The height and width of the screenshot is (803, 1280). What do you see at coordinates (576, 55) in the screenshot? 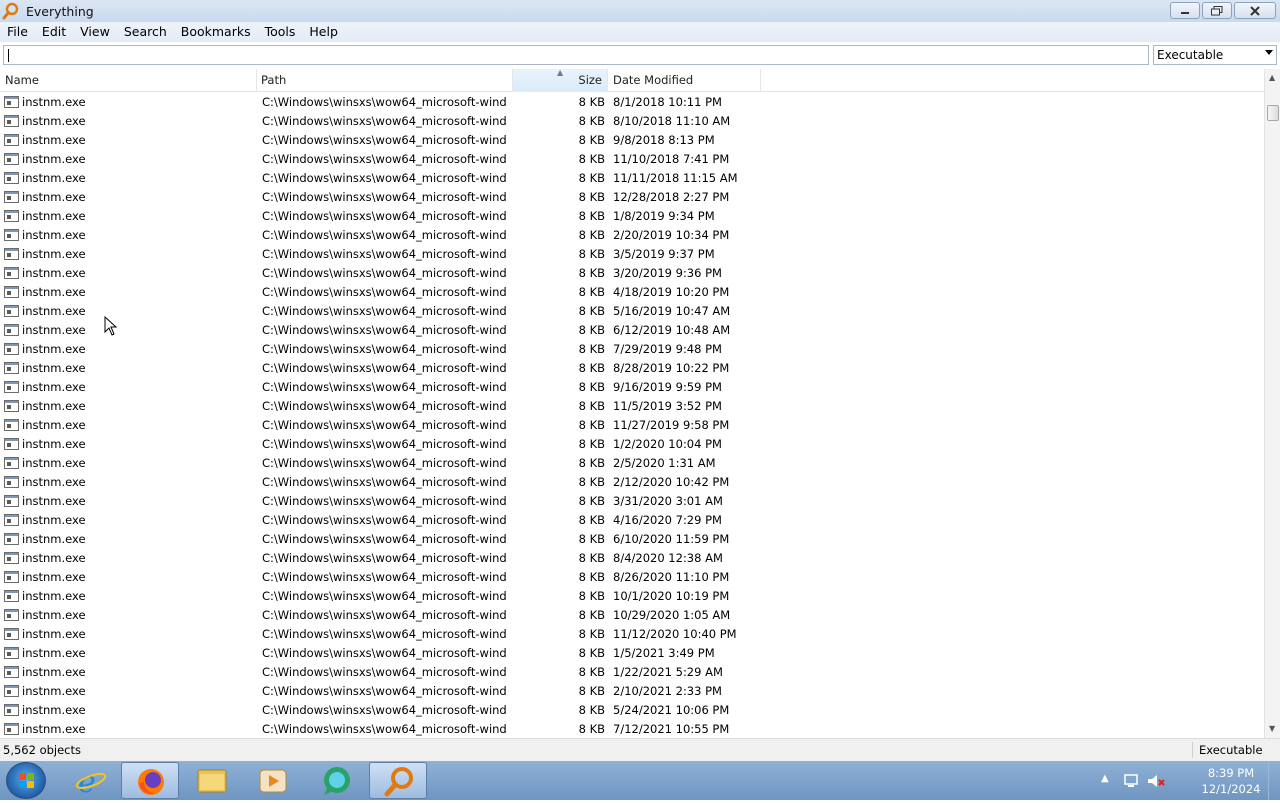
I see `search-input` at bounding box center [576, 55].